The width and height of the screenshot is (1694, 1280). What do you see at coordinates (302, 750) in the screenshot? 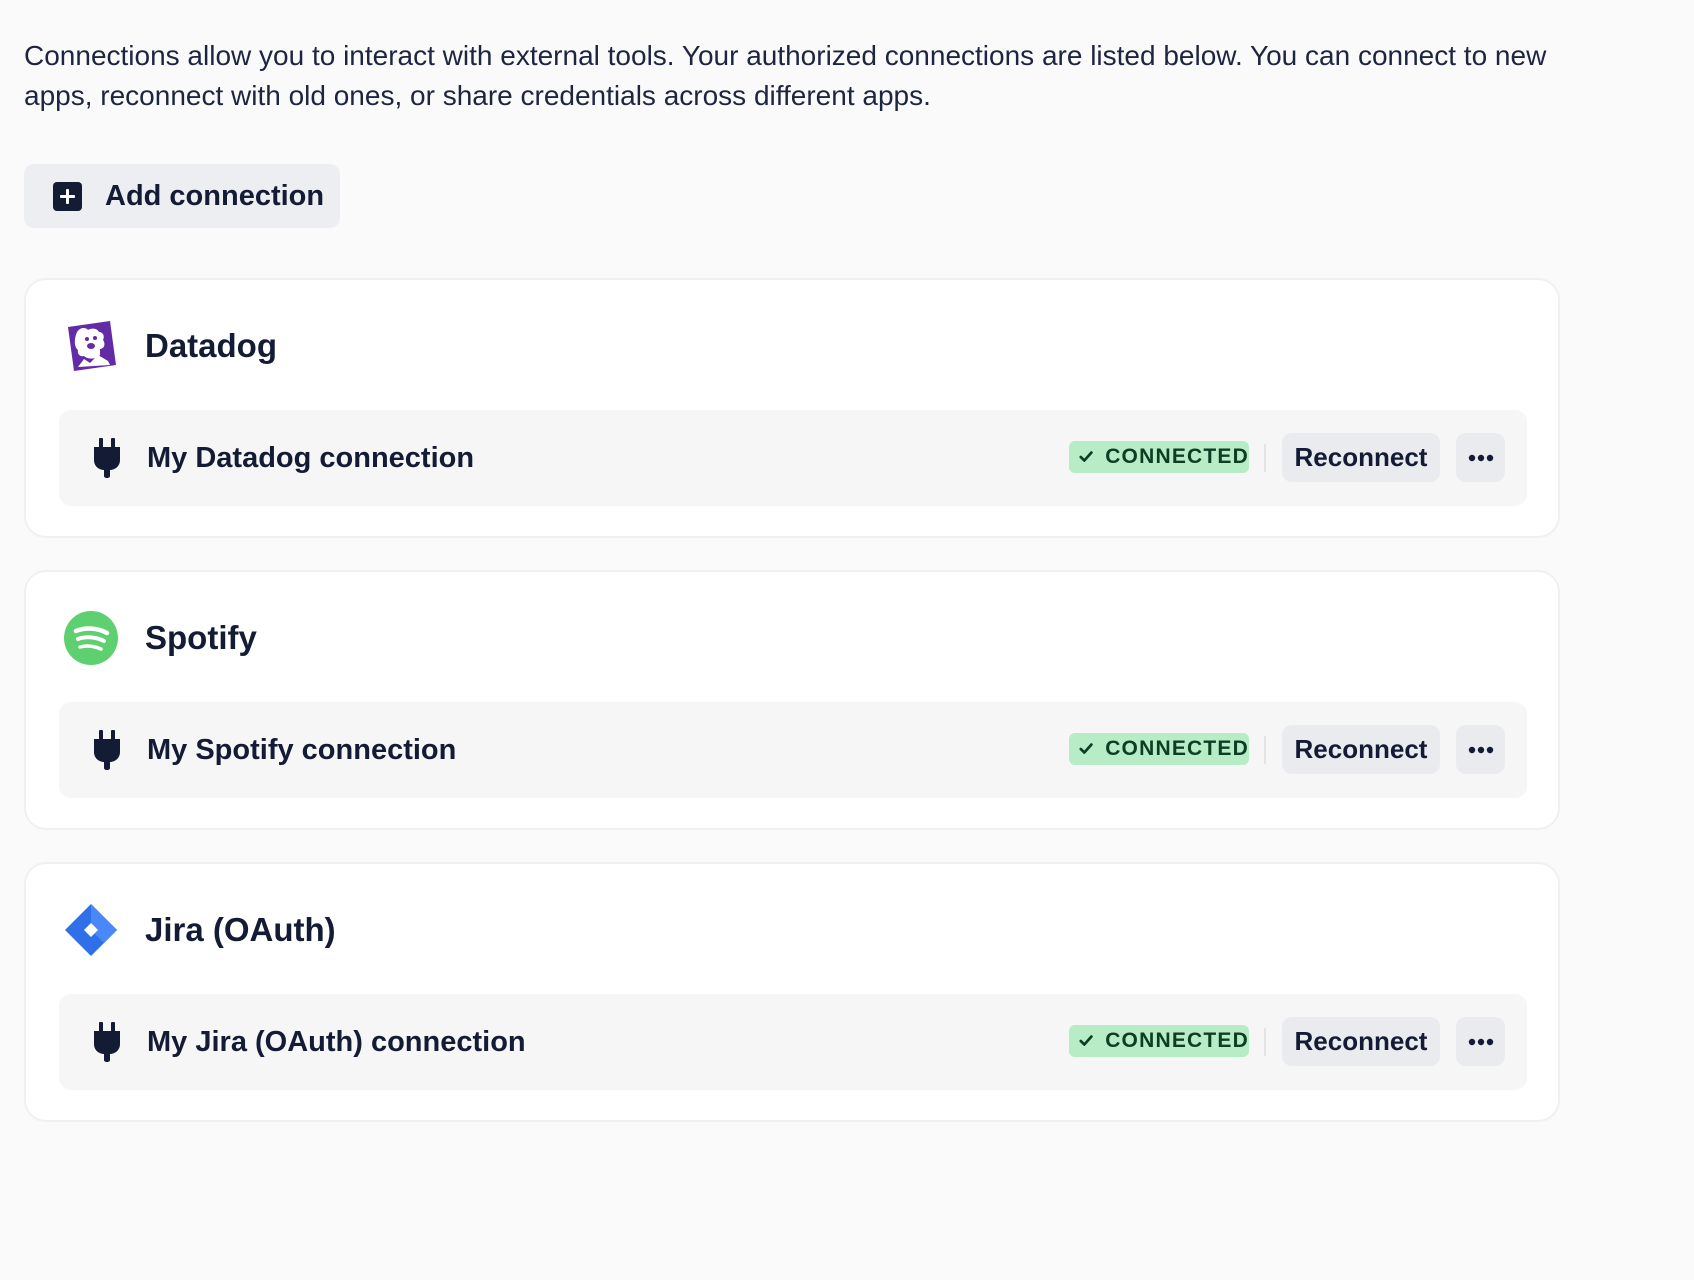
I see `connection-name: My Spotify connection` at bounding box center [302, 750].